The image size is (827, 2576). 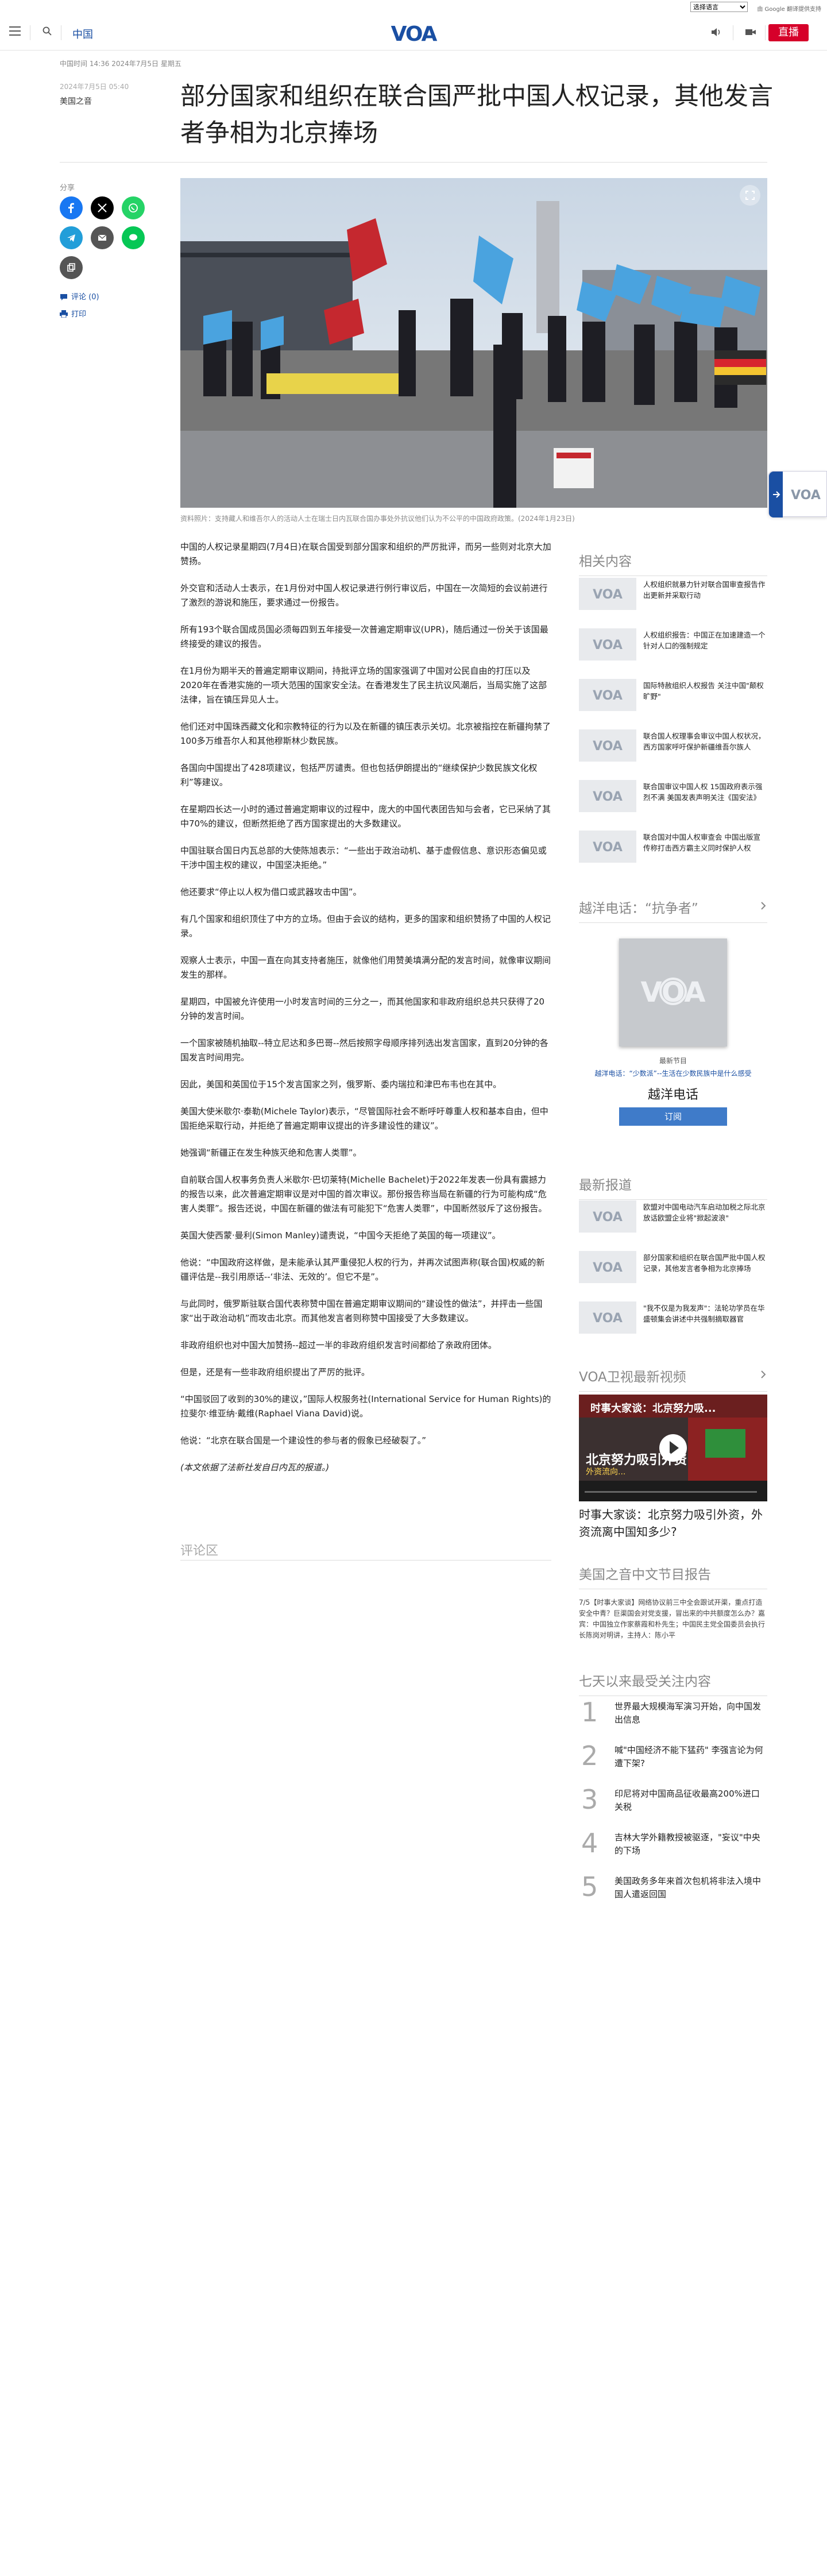 What do you see at coordinates (688, 1887) in the screenshot?
I see `popular-item-title: 美国政务多年来首次包机将非法入境中国人遣返回国` at bounding box center [688, 1887].